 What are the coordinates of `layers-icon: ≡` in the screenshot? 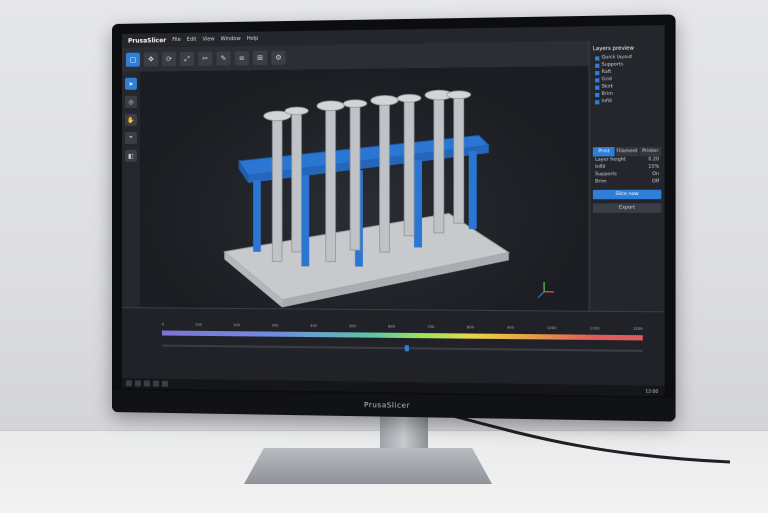 It's located at (242, 58).